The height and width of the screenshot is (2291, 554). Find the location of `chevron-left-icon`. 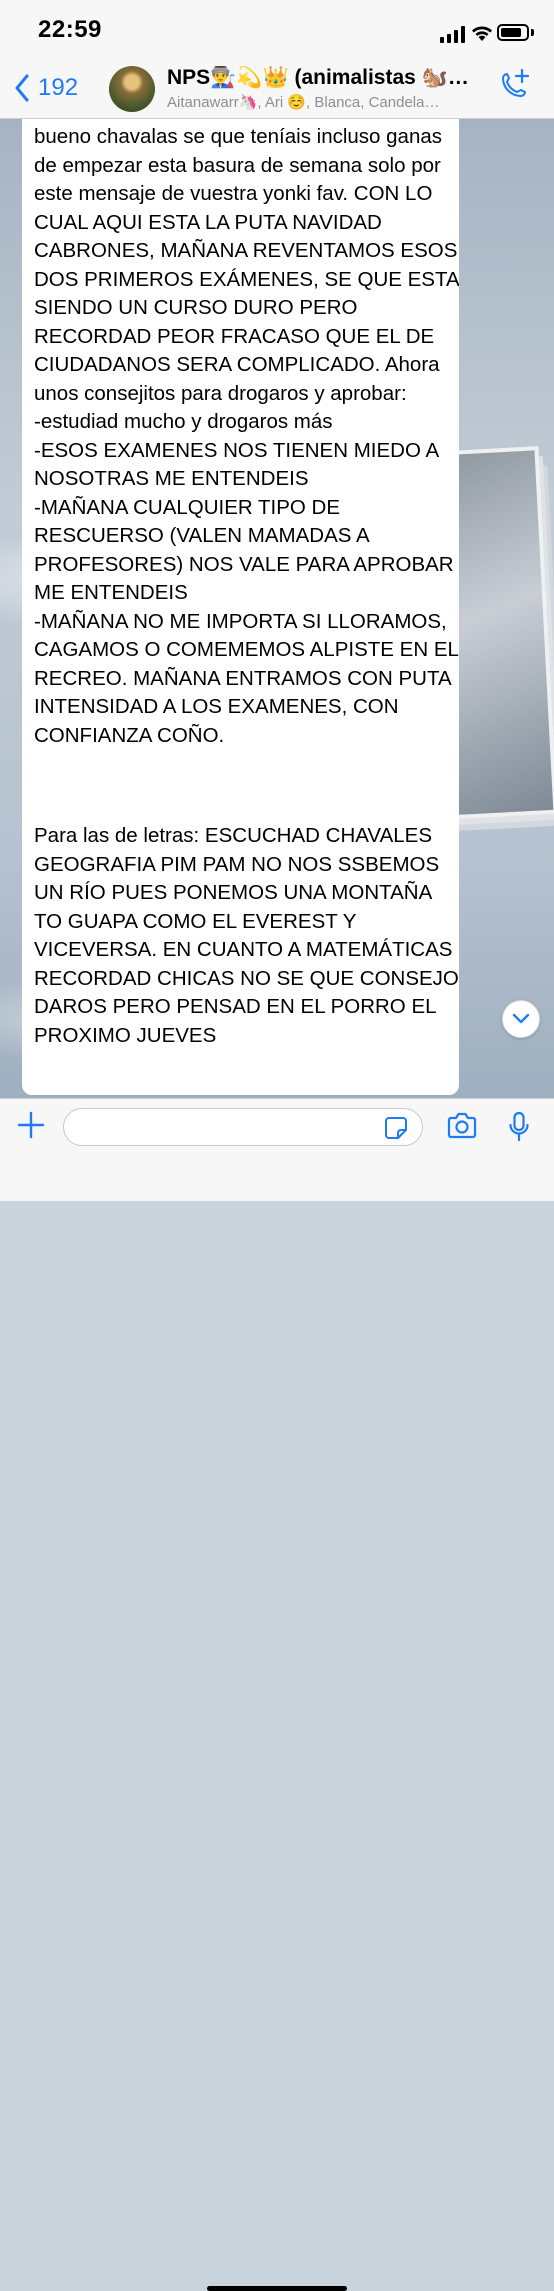

chevron-left-icon is located at coordinates (22, 88).